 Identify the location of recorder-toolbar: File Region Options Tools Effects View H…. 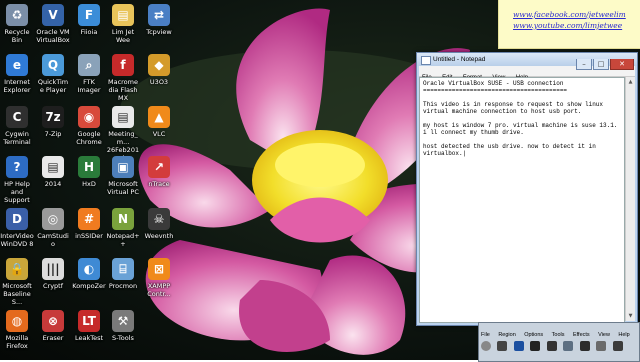
(559, 342).